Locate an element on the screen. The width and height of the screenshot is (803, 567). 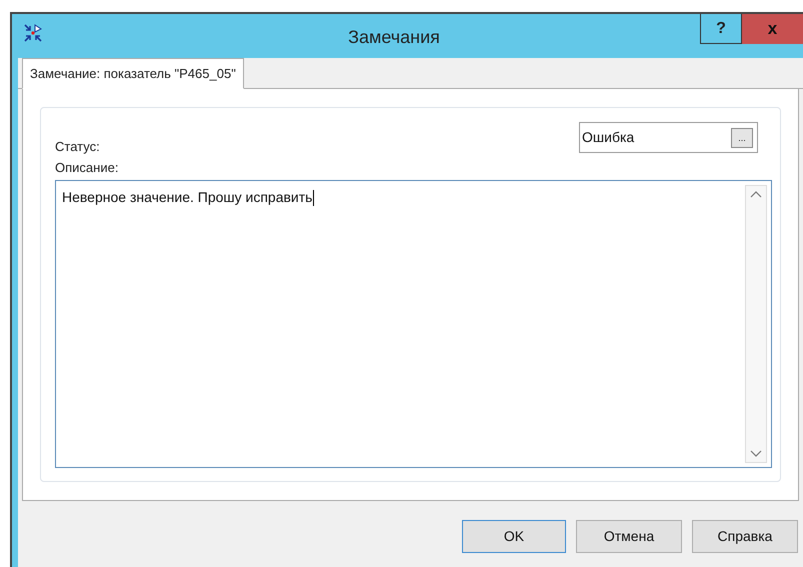
dialog-button: Справка is located at coordinates (745, 536).